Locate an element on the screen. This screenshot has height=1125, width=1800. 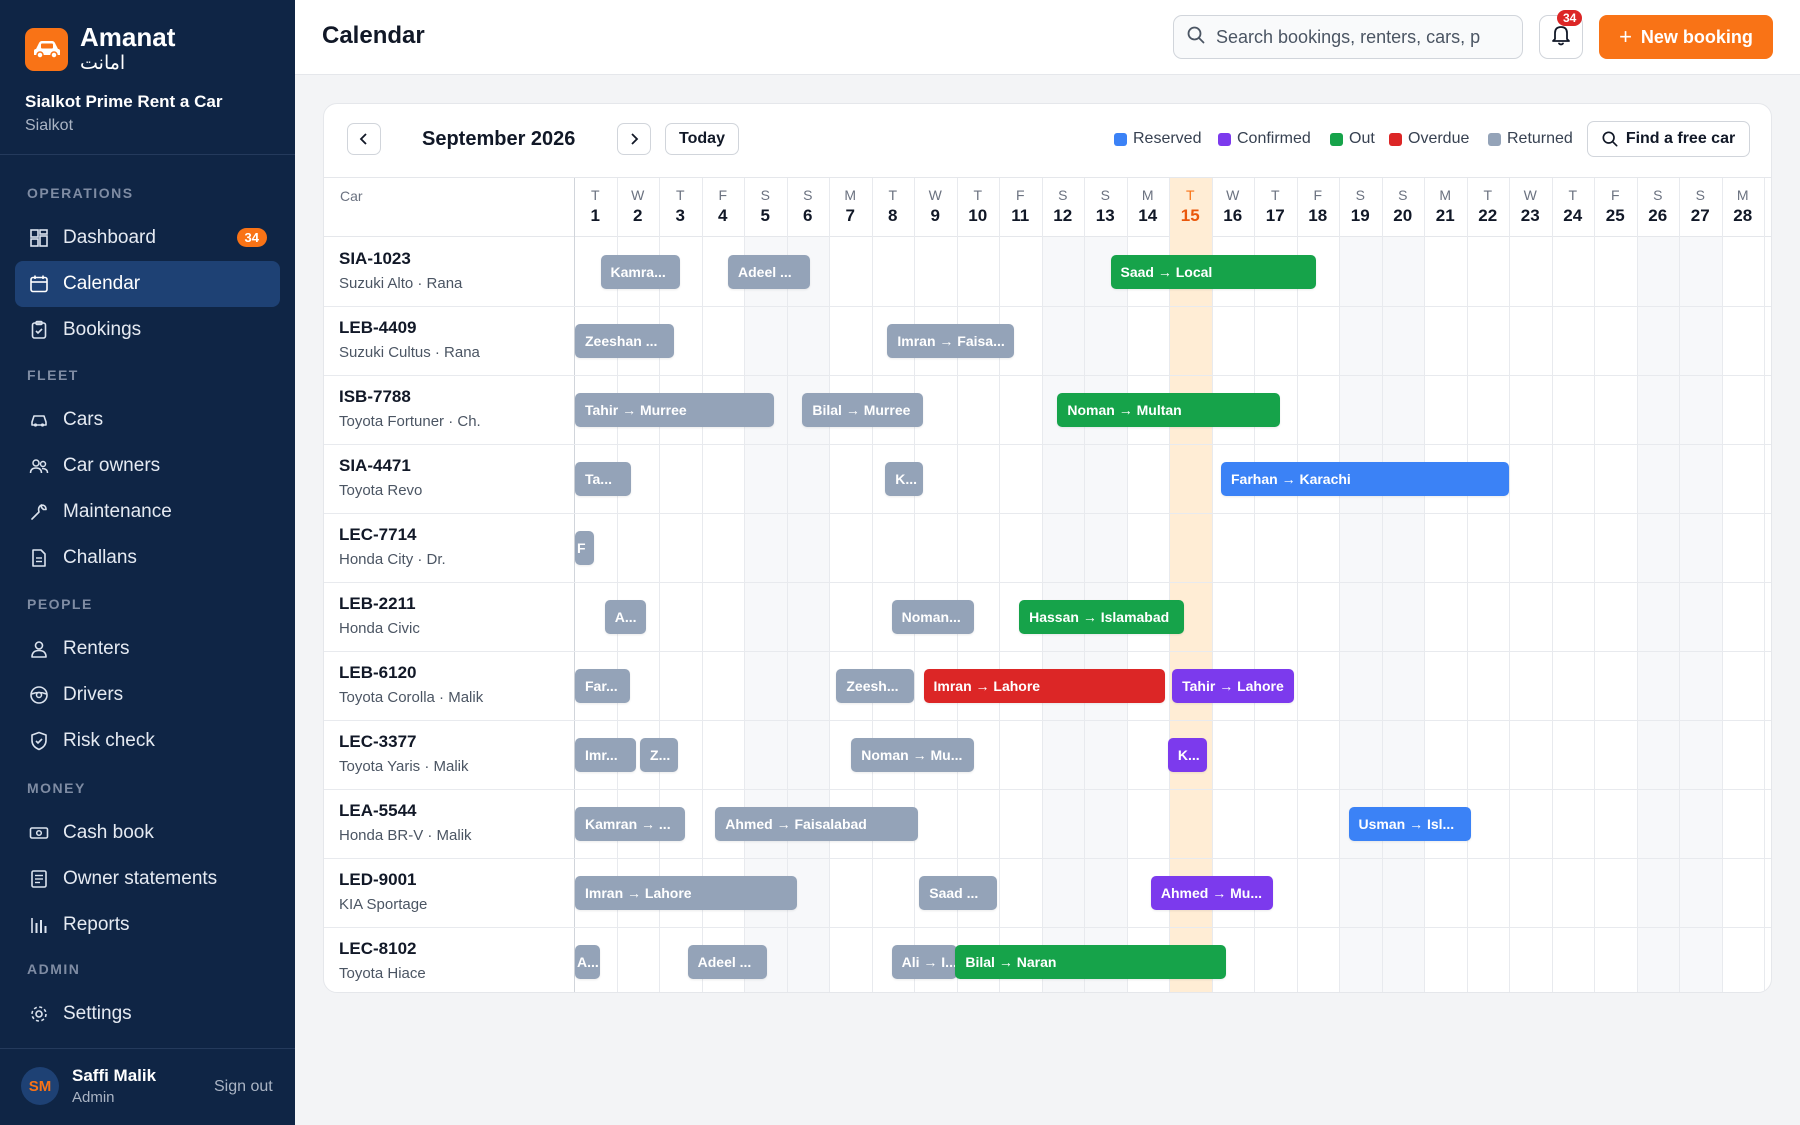
previous-month-button is located at coordinates (364, 139).